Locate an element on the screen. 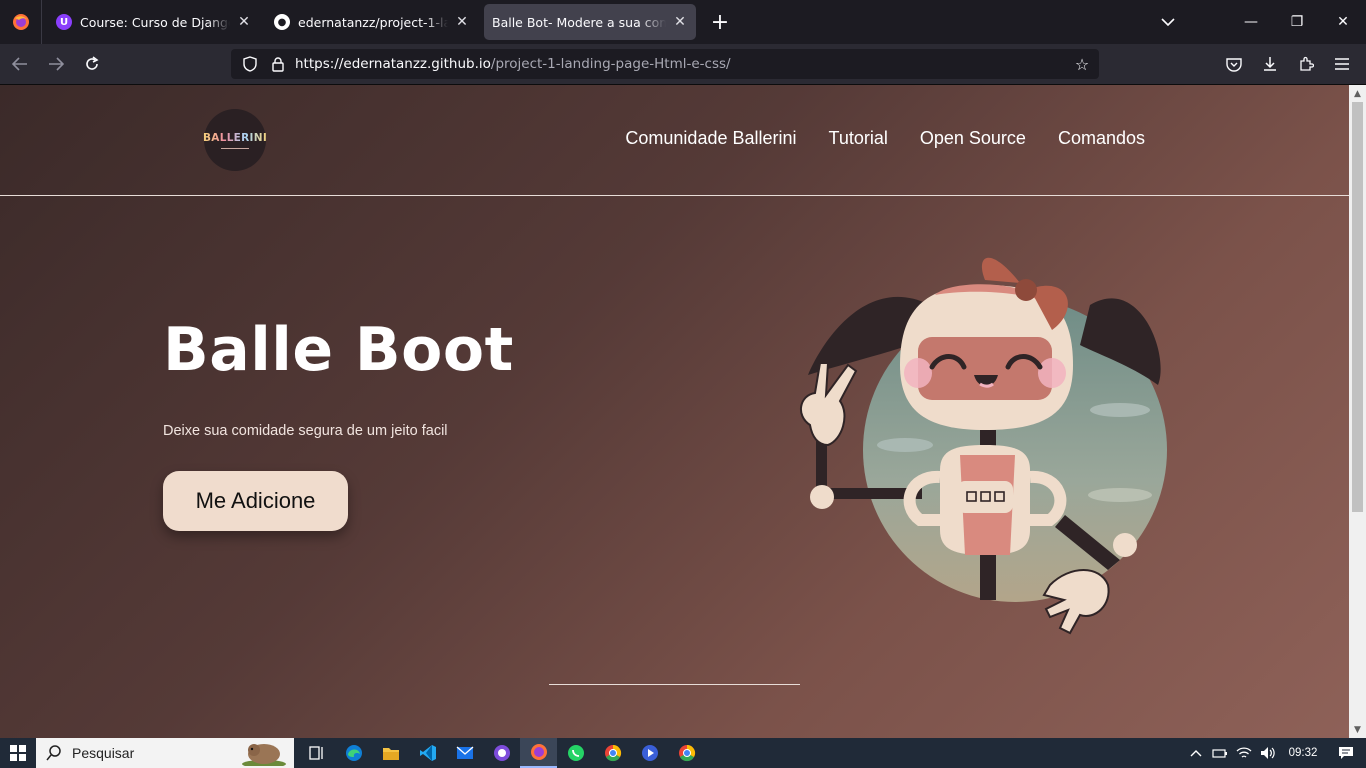  bookmark-star-icon: ☆ is located at coordinates (1082, 64).